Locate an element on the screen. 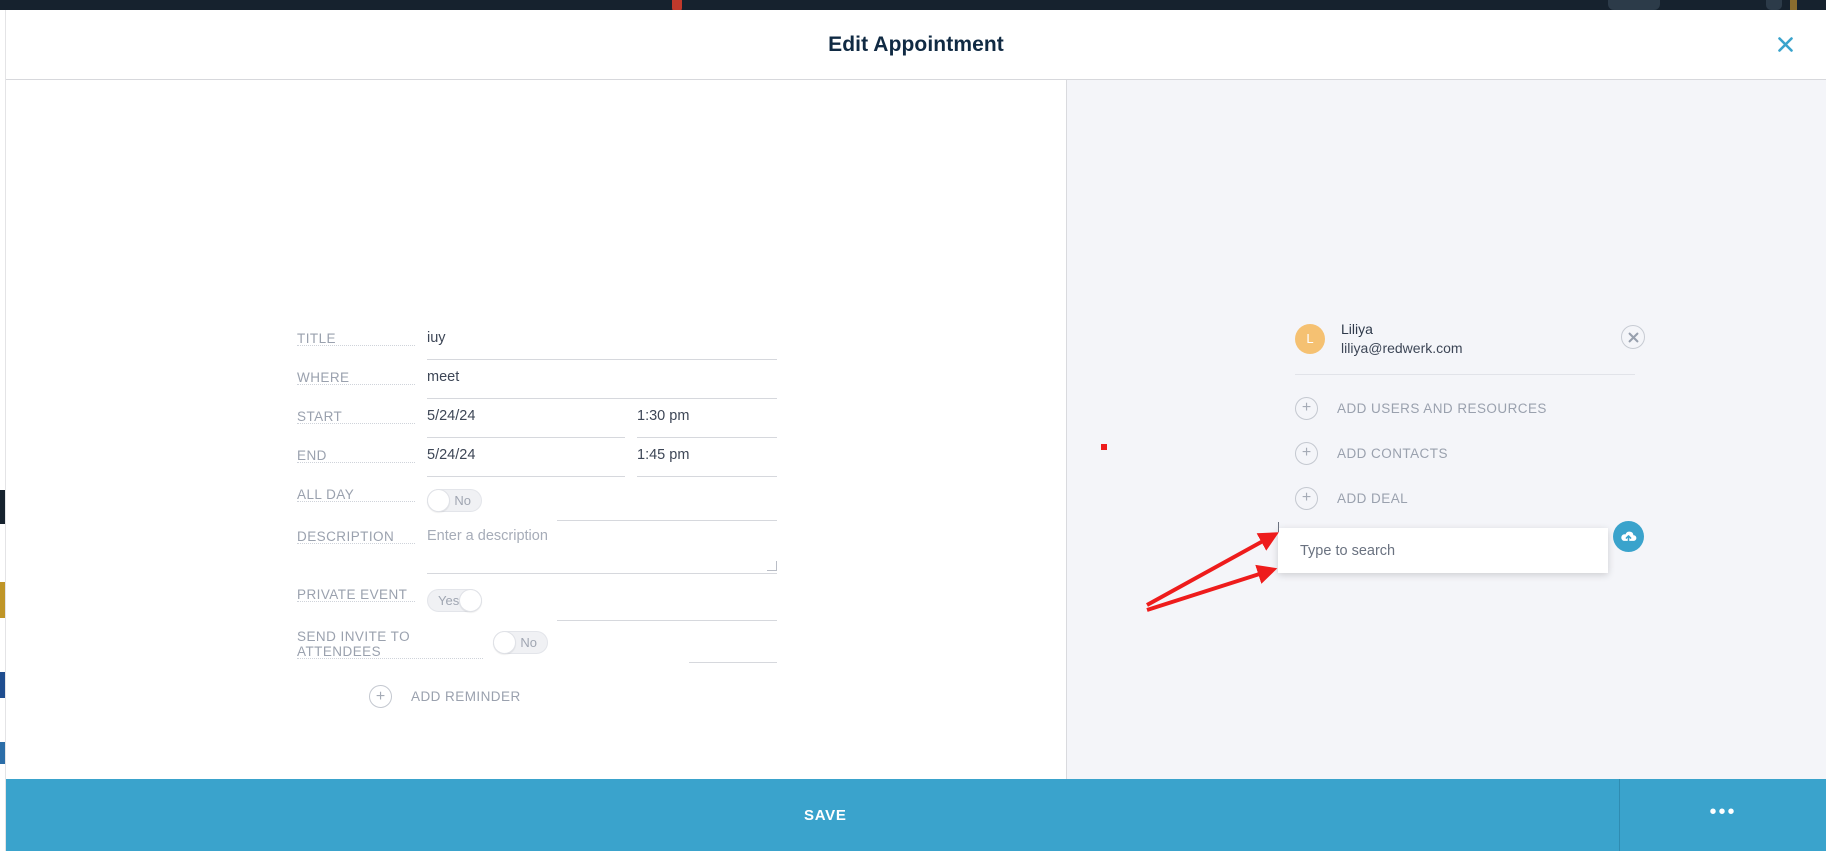  save-button: SAVE is located at coordinates (812, 815).